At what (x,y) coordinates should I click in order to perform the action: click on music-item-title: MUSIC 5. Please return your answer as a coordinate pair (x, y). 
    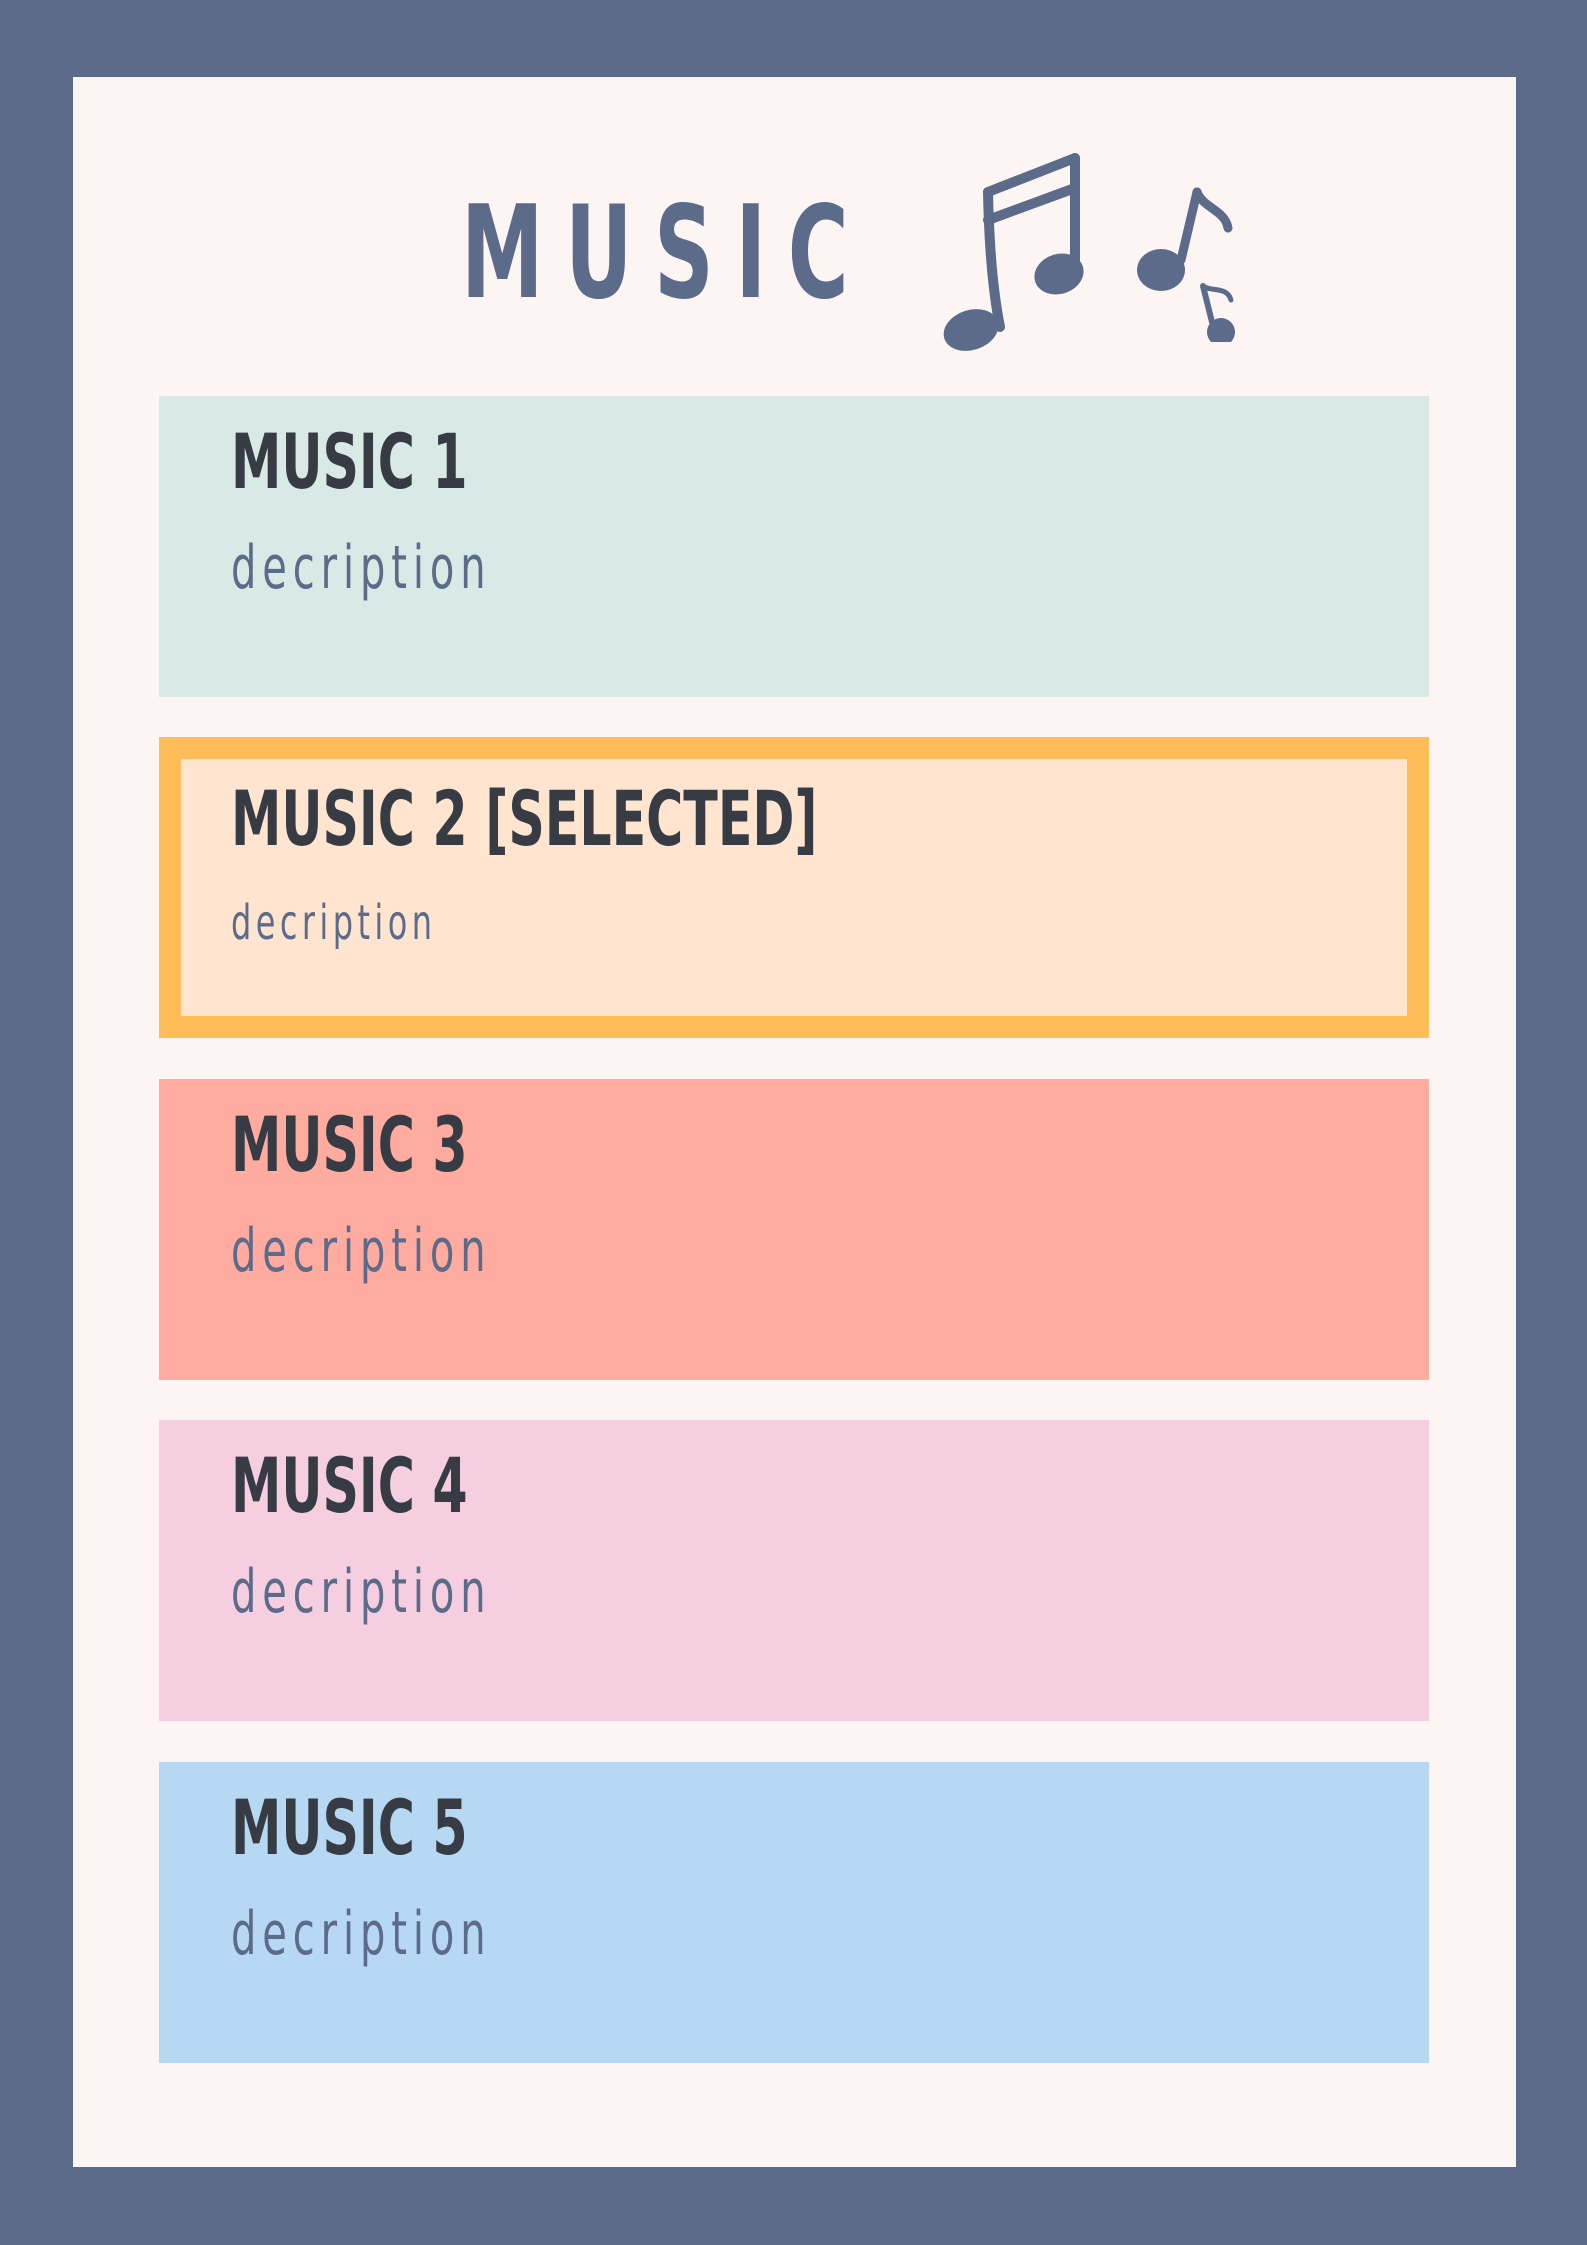
    Looking at the image, I should click on (349, 1827).